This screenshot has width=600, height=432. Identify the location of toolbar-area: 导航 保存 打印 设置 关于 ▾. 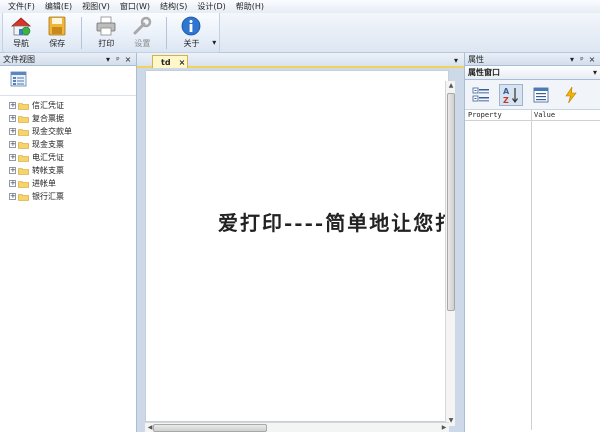
(300, 33).